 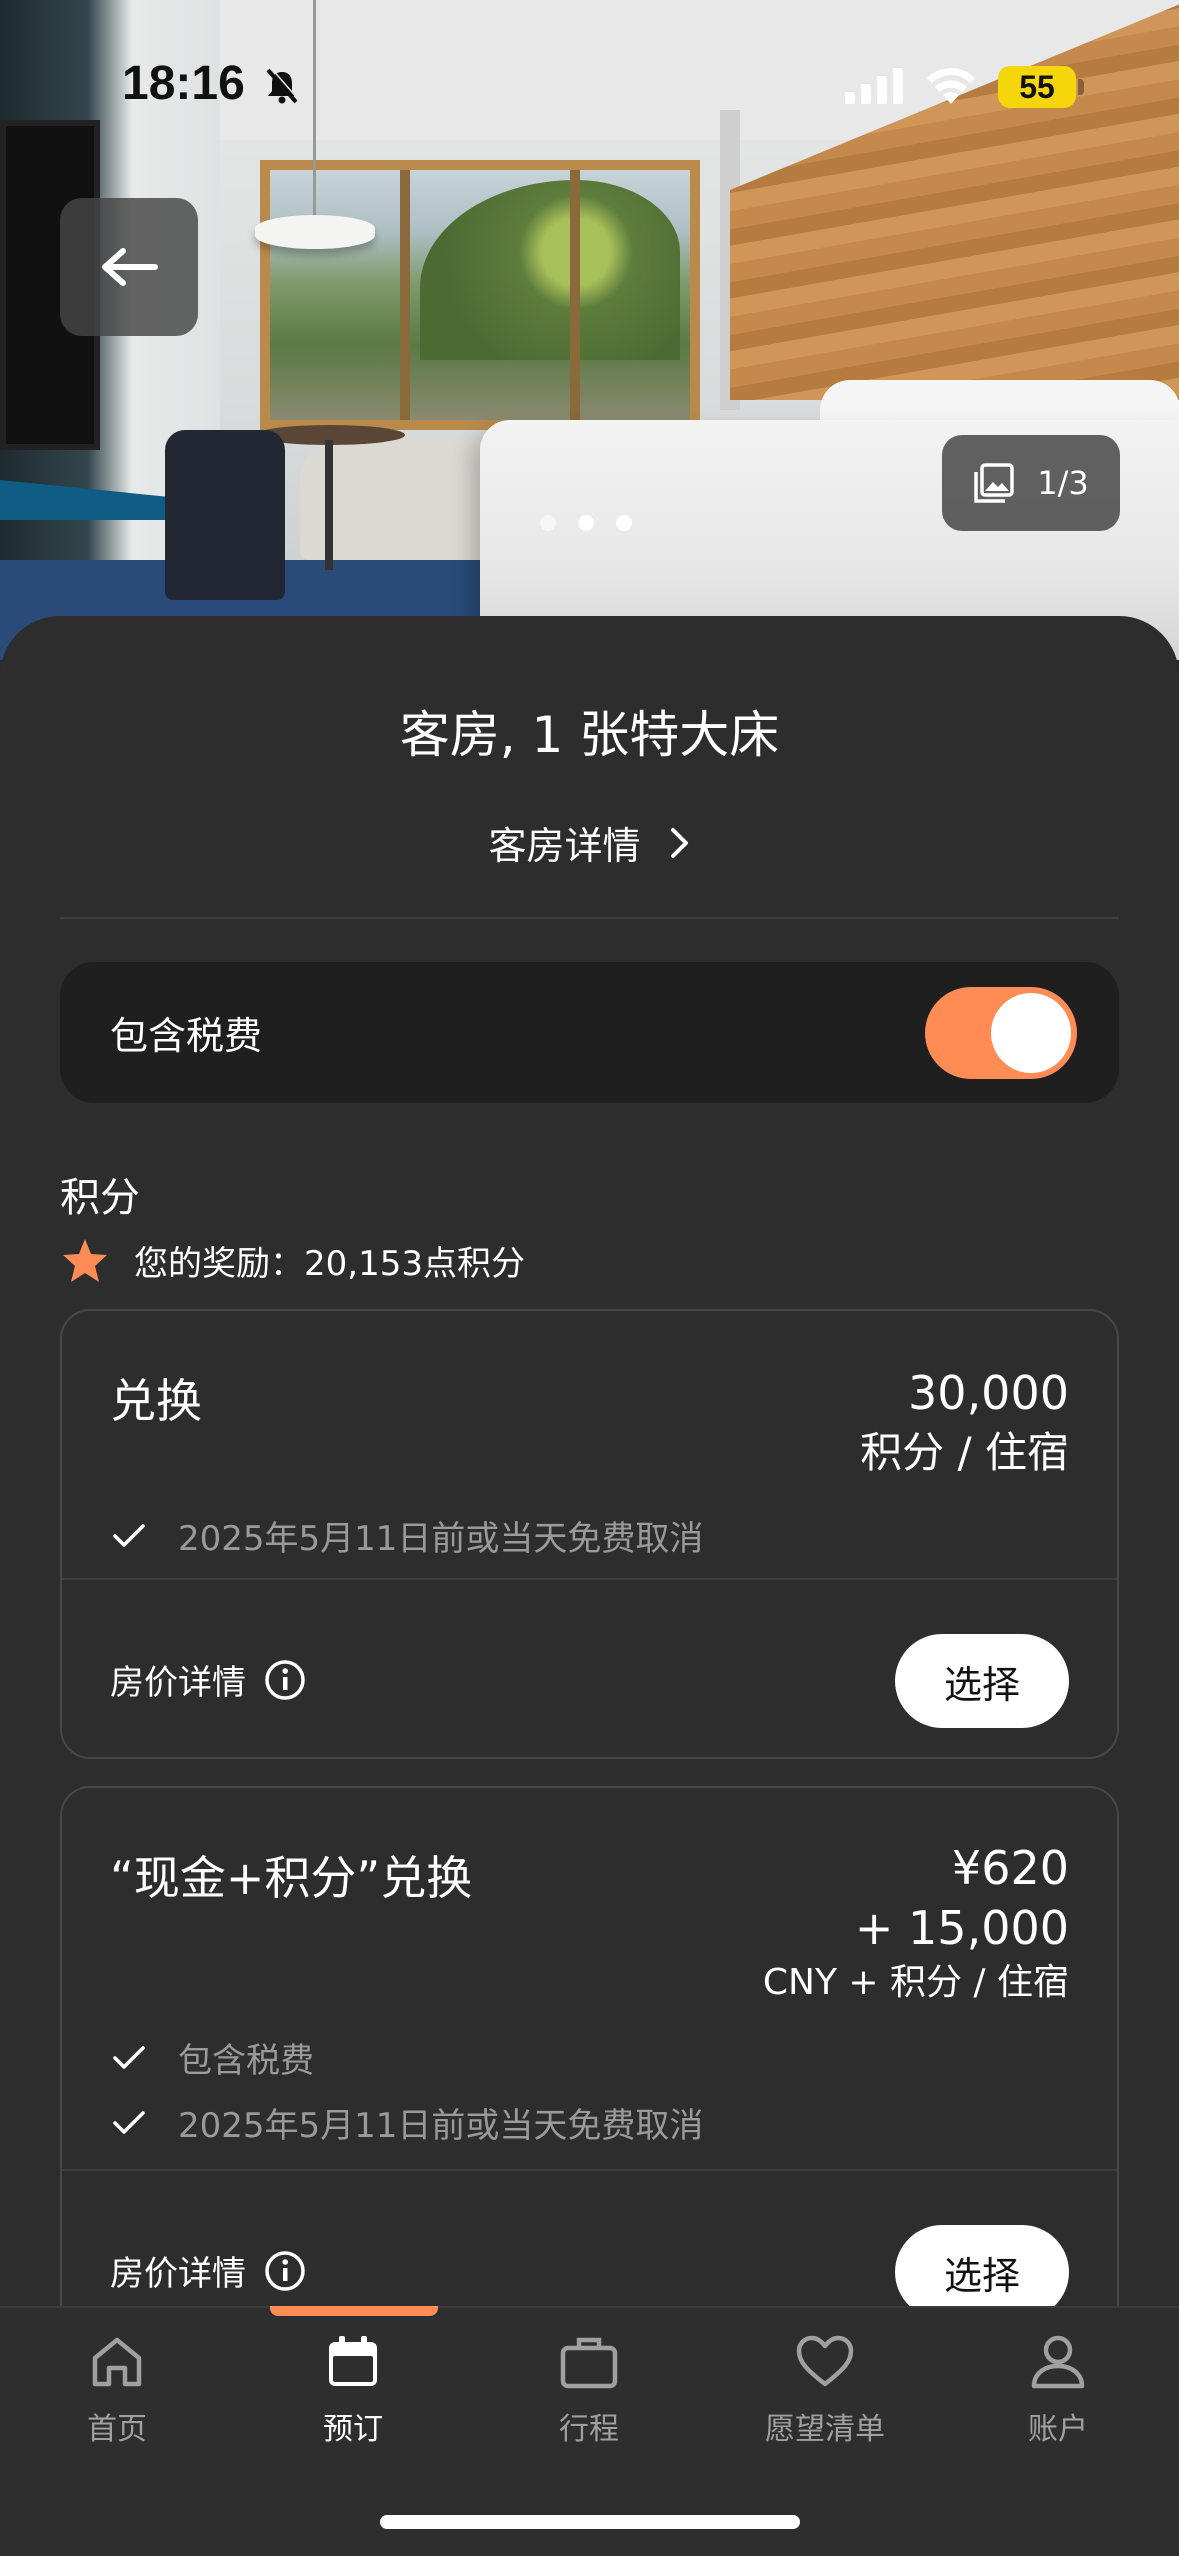 What do you see at coordinates (964, 1423) in the screenshot?
I see `rate-price: 30,000 积分 / 住宿` at bounding box center [964, 1423].